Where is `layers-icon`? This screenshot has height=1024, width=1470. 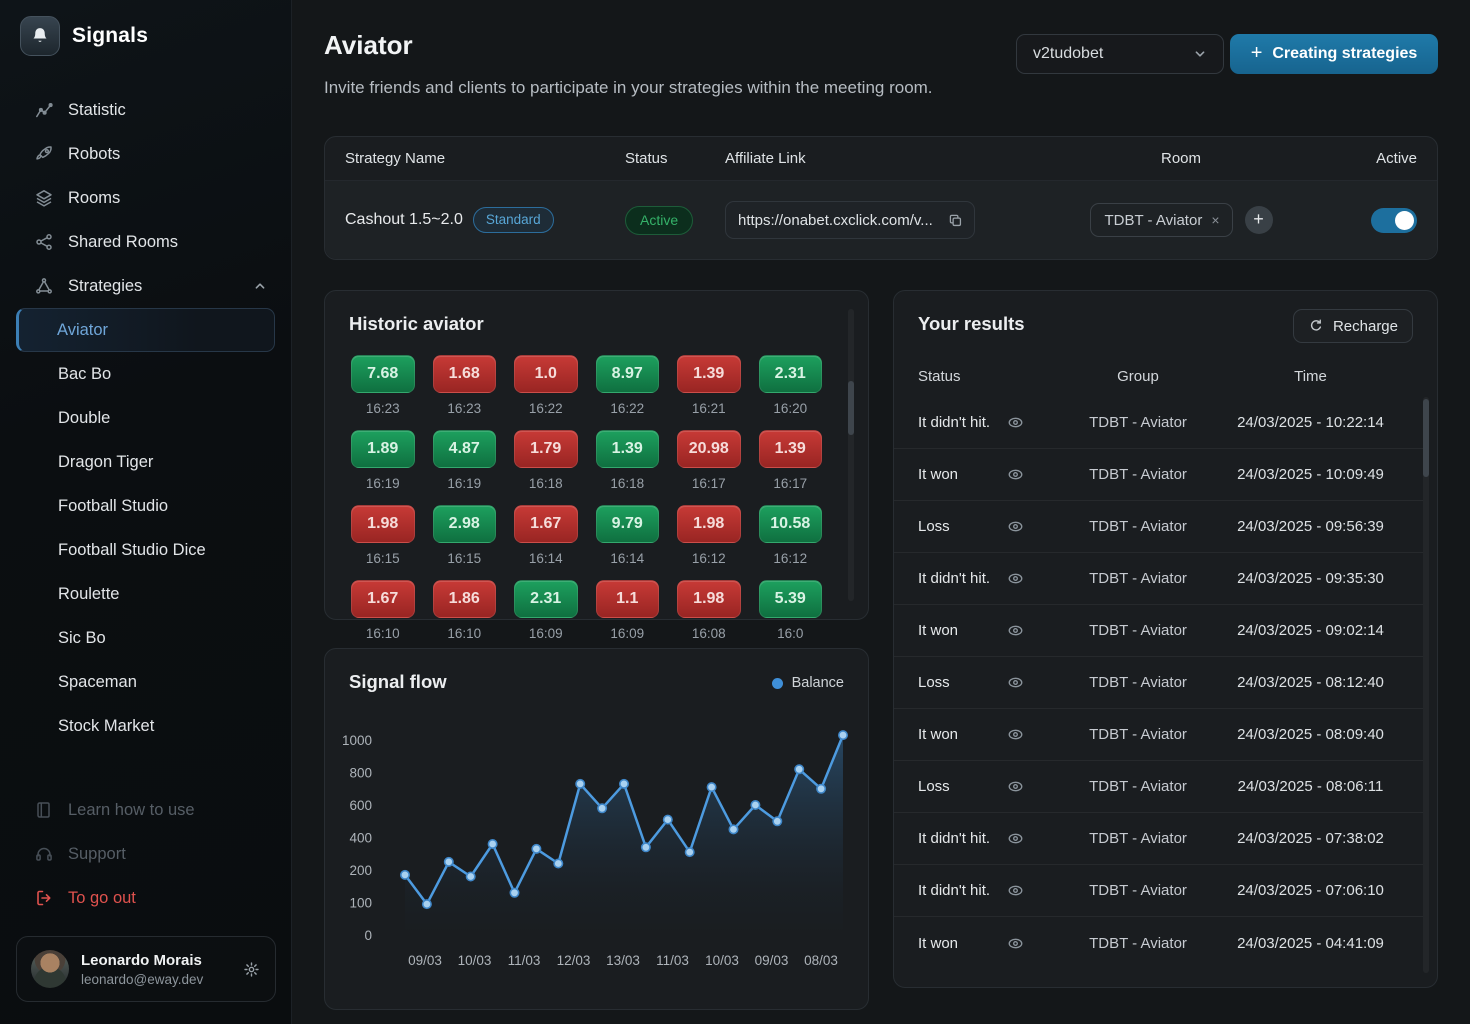 layers-icon is located at coordinates (44, 198).